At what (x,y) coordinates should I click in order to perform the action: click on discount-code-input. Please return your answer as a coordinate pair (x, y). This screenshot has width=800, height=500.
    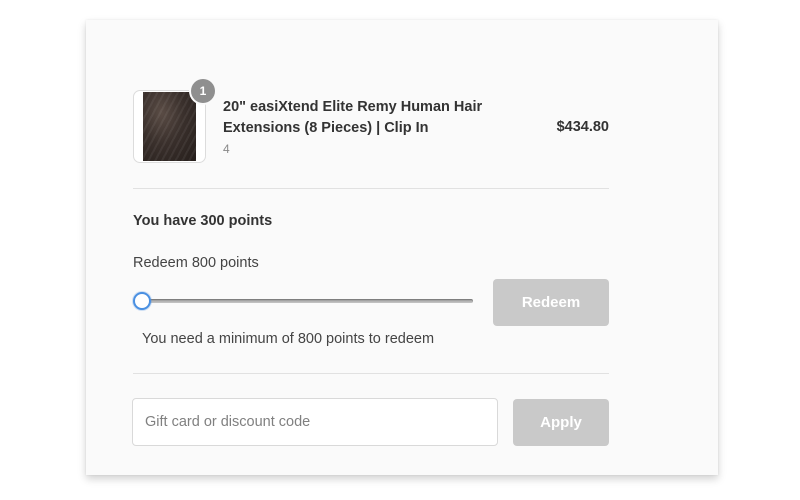
    Looking at the image, I should click on (315, 422).